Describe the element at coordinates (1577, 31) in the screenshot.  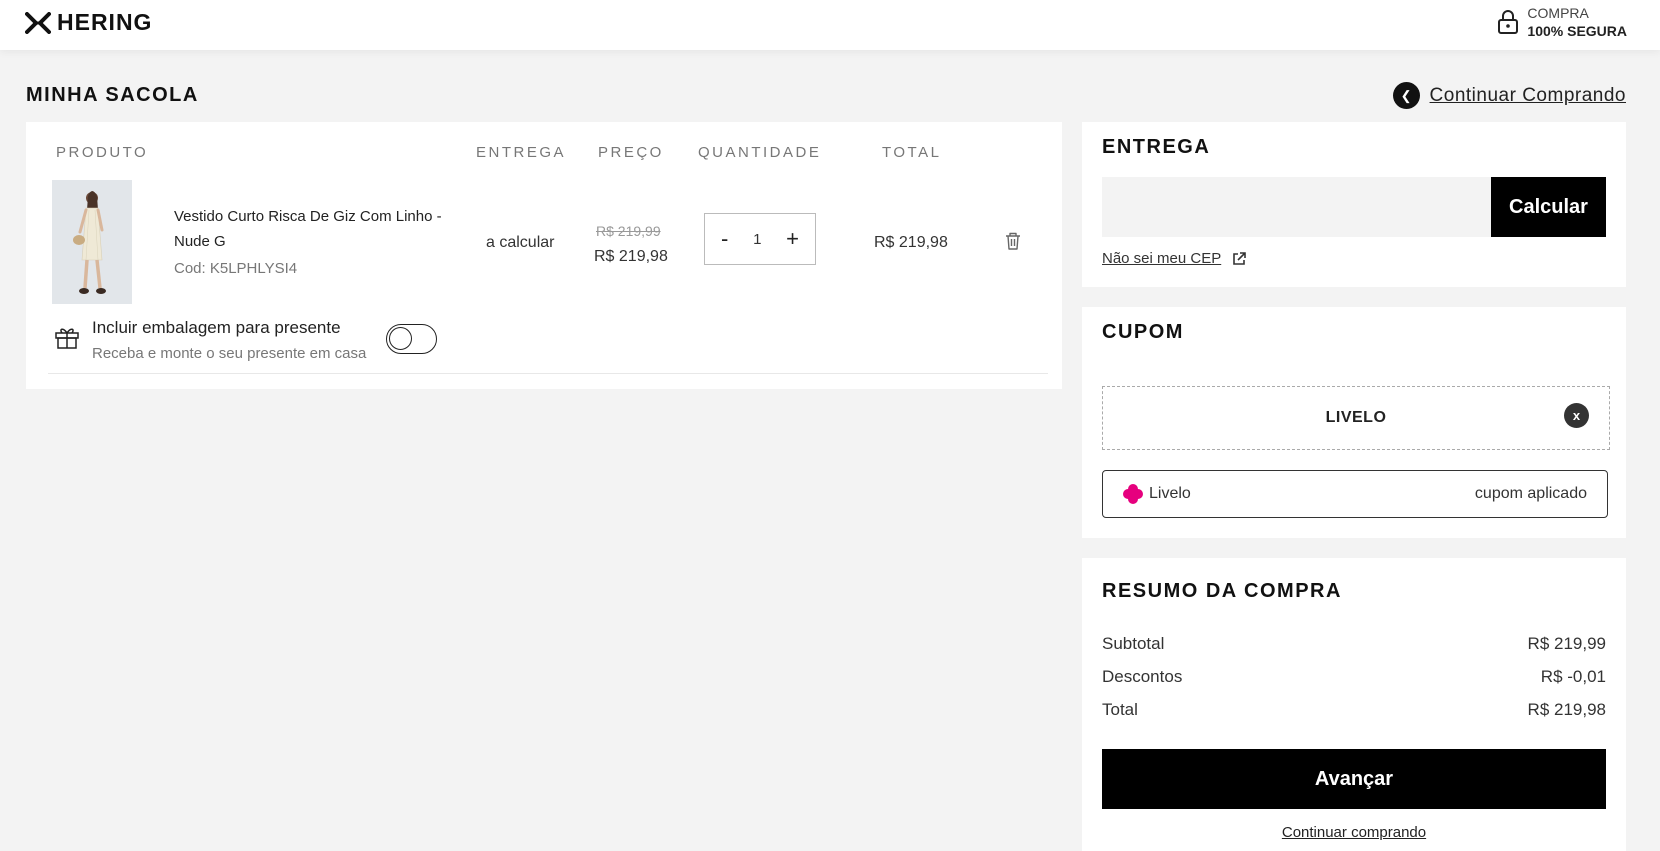
I see `secure-label-line2: 100% SEGURA` at that location.